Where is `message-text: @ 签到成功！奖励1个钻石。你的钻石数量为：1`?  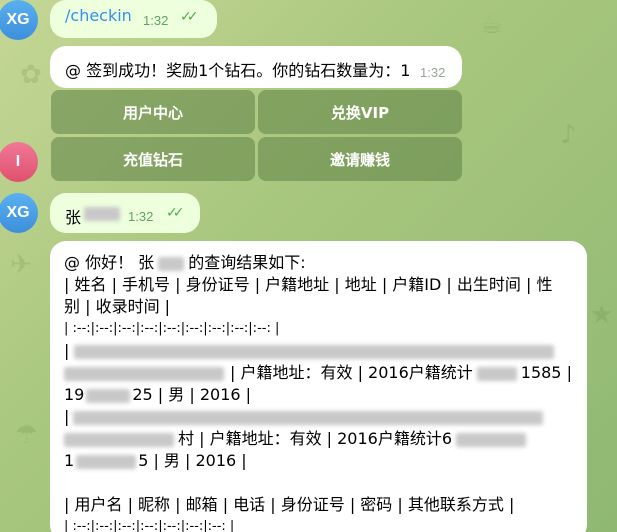 message-text: @ 签到成功！奖励1个钻石。你的钻石数量为：1 is located at coordinates (238, 70).